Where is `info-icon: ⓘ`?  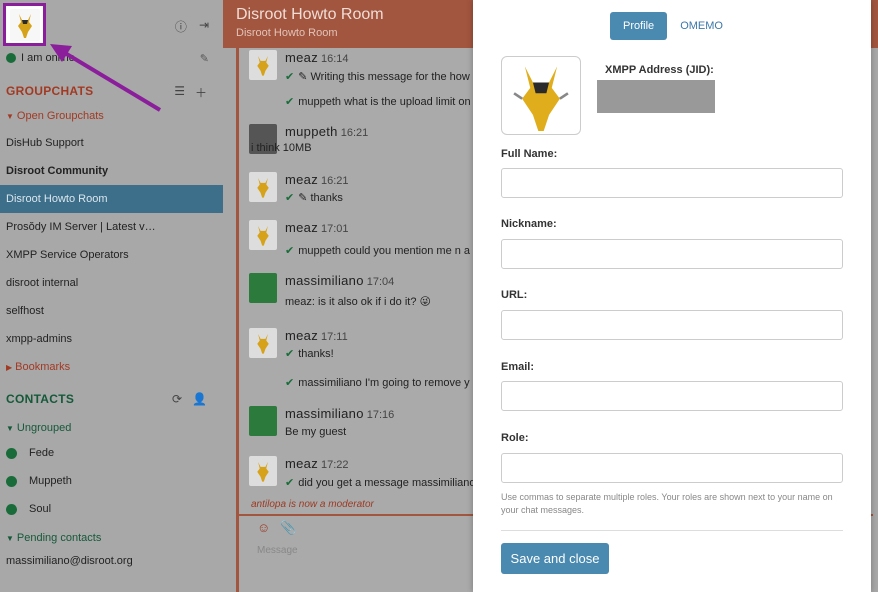 info-icon: ⓘ is located at coordinates (181, 26).